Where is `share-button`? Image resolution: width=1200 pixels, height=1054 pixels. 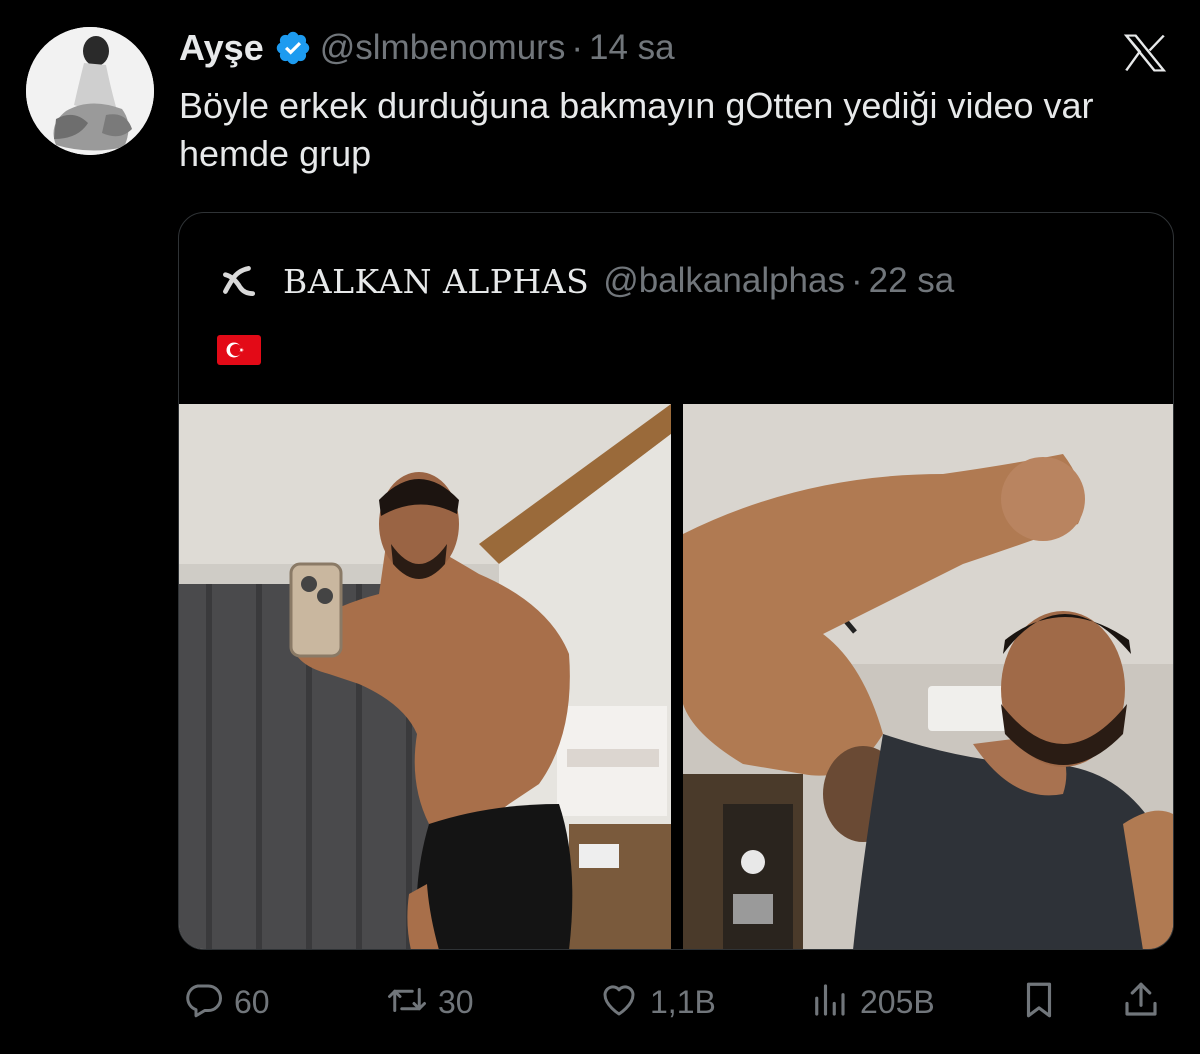 share-button is located at coordinates (1141, 1002).